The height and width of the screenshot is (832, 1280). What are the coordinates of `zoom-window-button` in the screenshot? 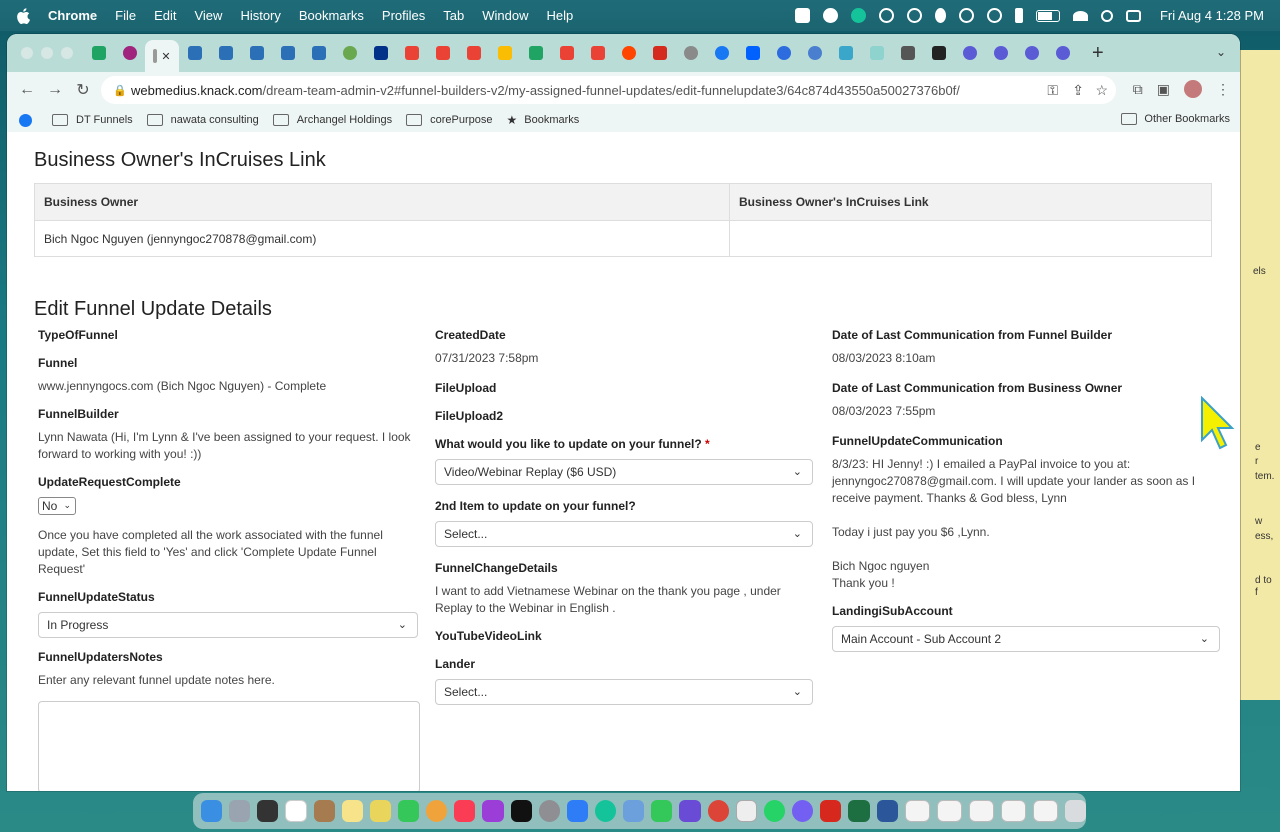 It's located at (67, 53).